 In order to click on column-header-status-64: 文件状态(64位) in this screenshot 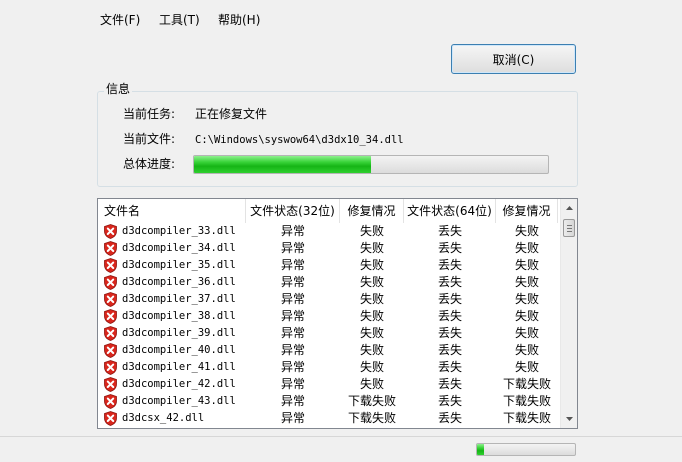, I will do `click(450, 211)`.